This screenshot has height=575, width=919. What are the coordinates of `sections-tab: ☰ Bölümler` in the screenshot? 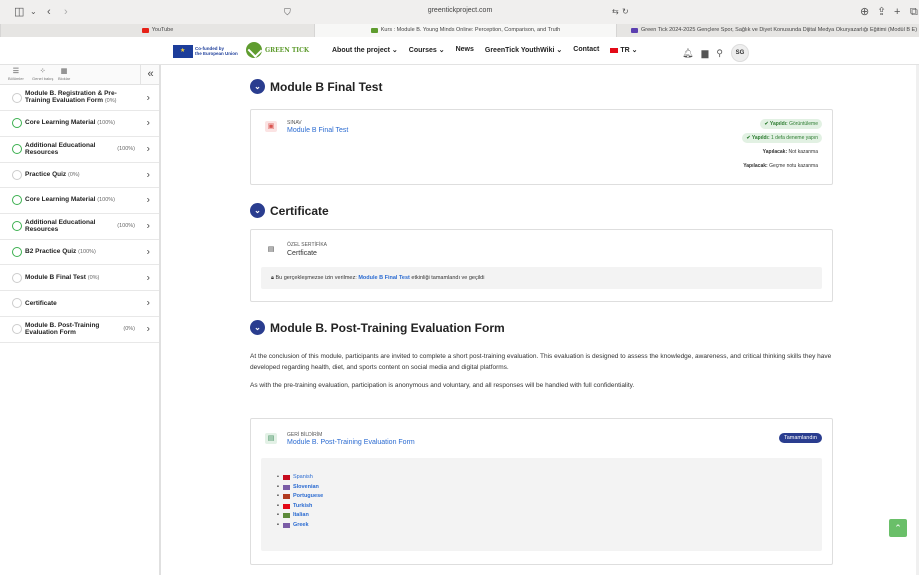 It's located at (16, 74).